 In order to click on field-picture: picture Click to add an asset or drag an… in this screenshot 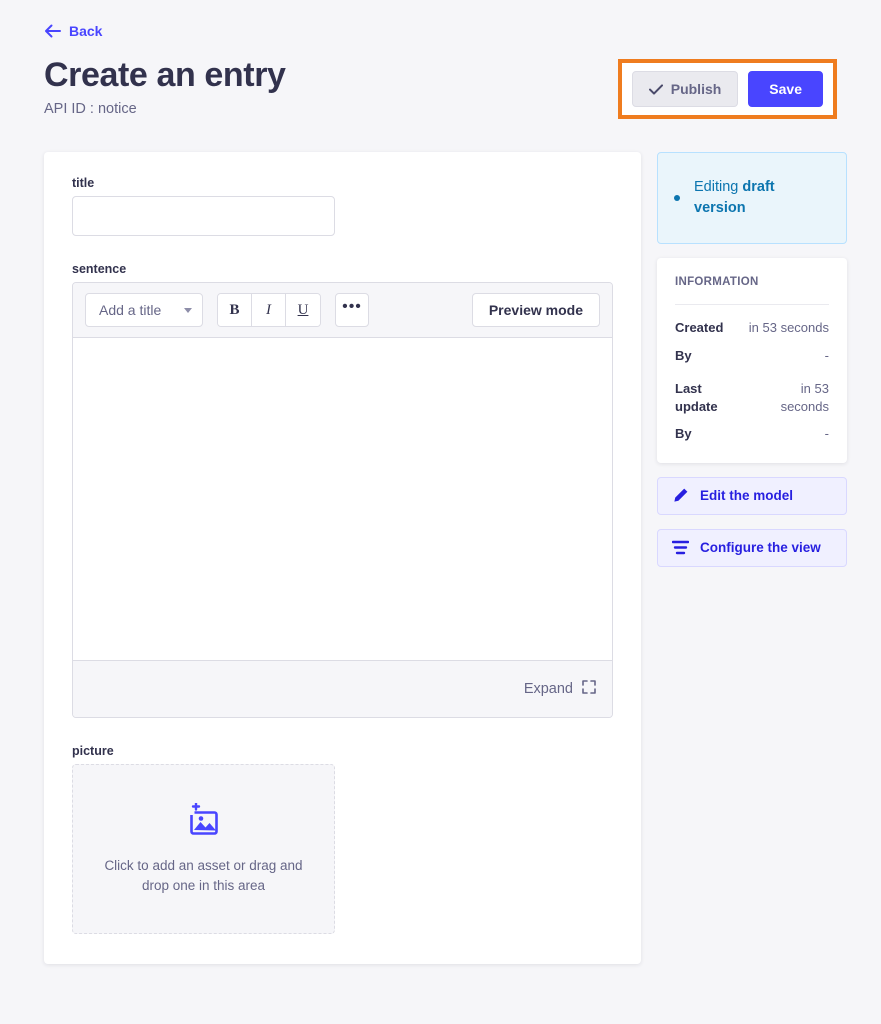, I will do `click(342, 839)`.